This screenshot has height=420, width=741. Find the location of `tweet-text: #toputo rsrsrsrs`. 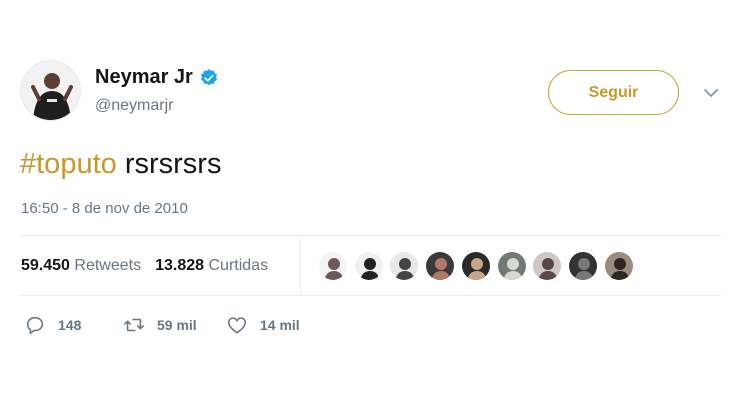

tweet-text: #toputo rsrsrsrs is located at coordinates (120, 164).